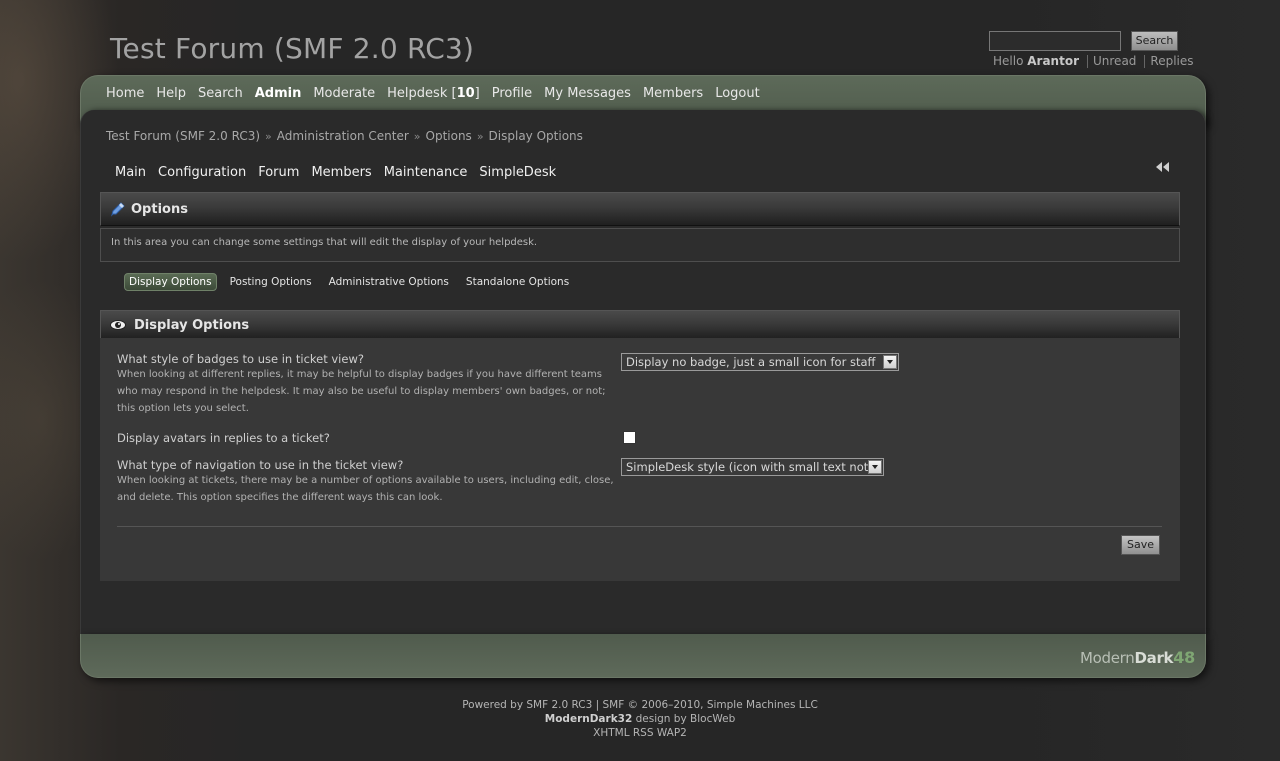 This screenshot has height=761, width=1280. Describe the element at coordinates (1055, 41) in the screenshot. I see `search-input` at that location.